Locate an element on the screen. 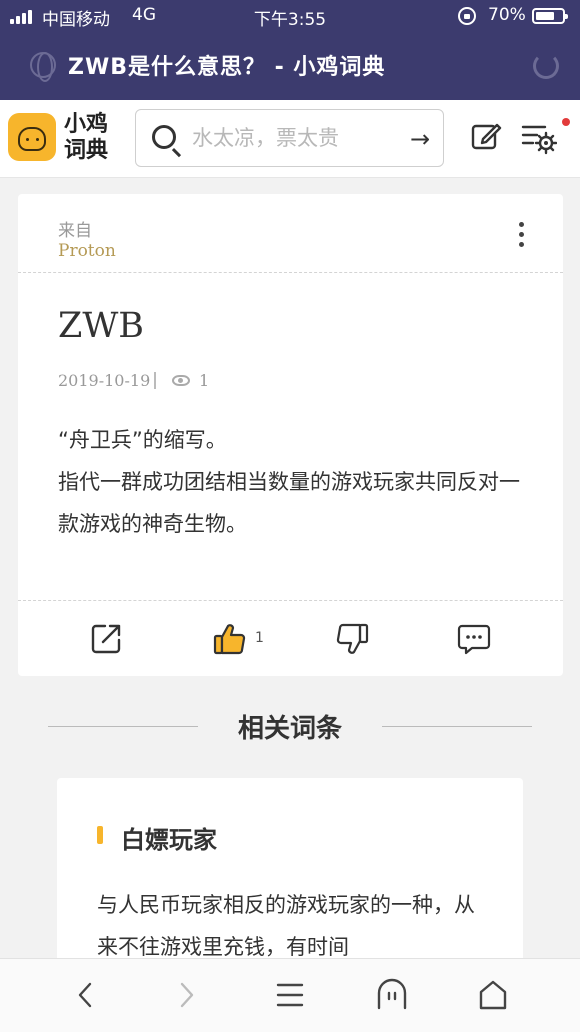 This screenshot has height=1032, width=580. battery-percent: 70% is located at coordinates (507, 15).